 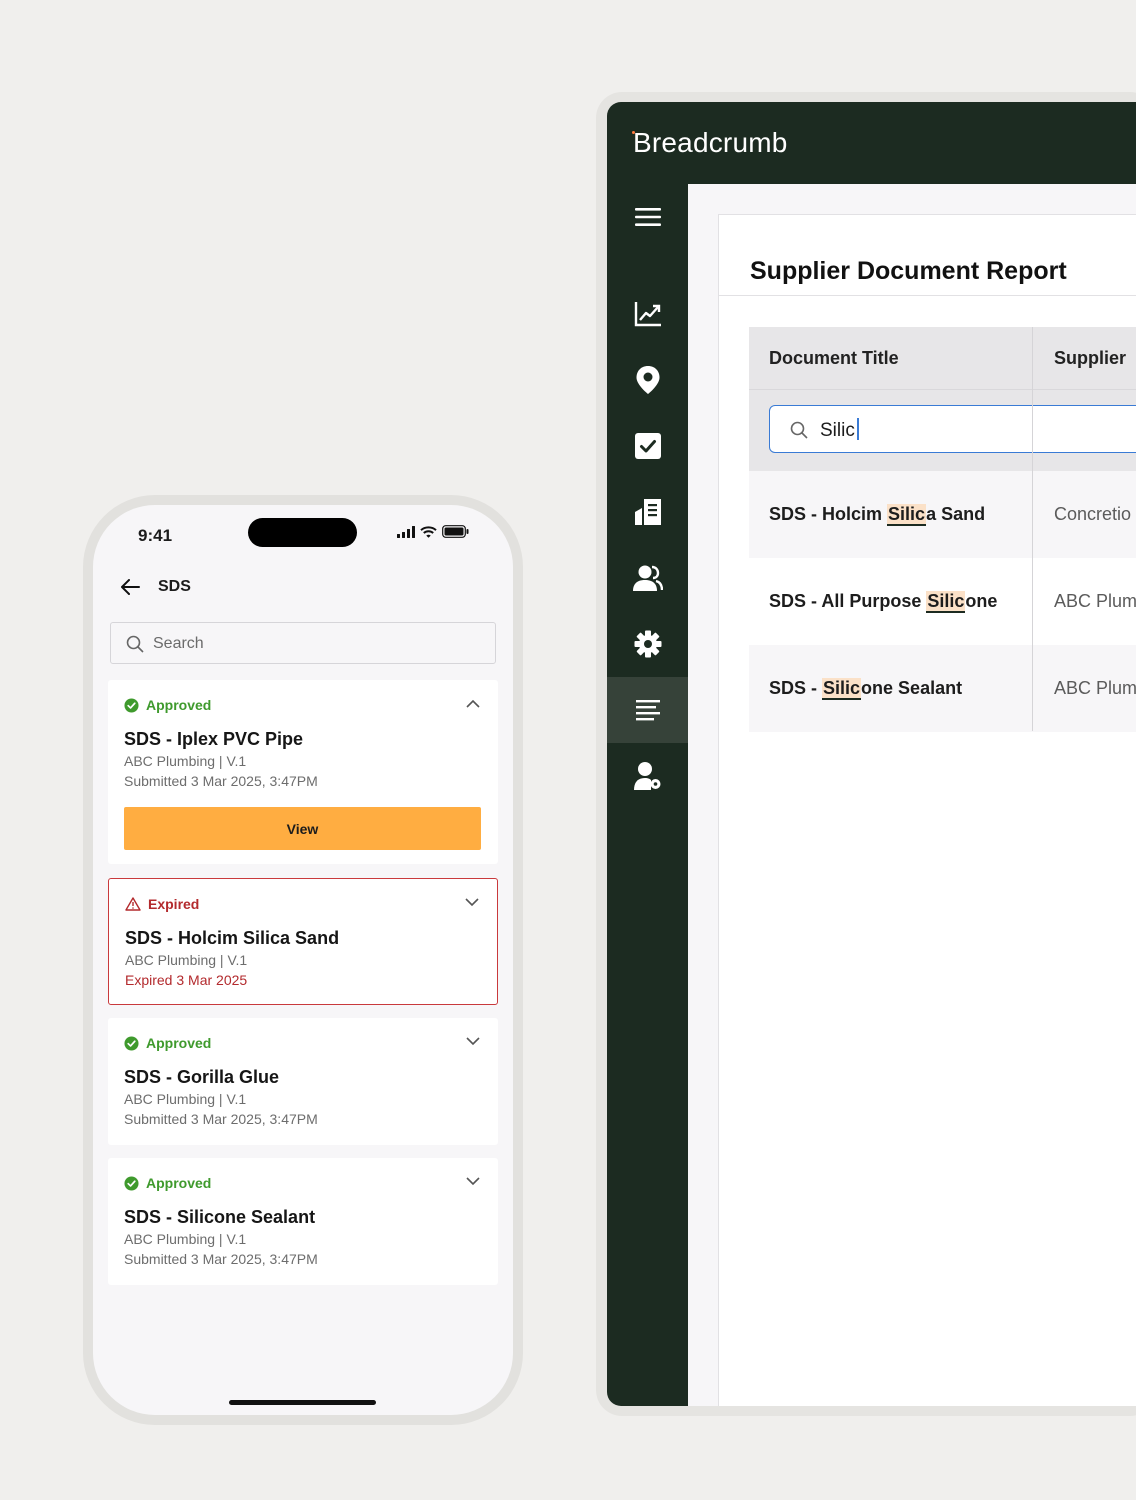 I want to click on back-arrow-icon, so click(x=130, y=587).